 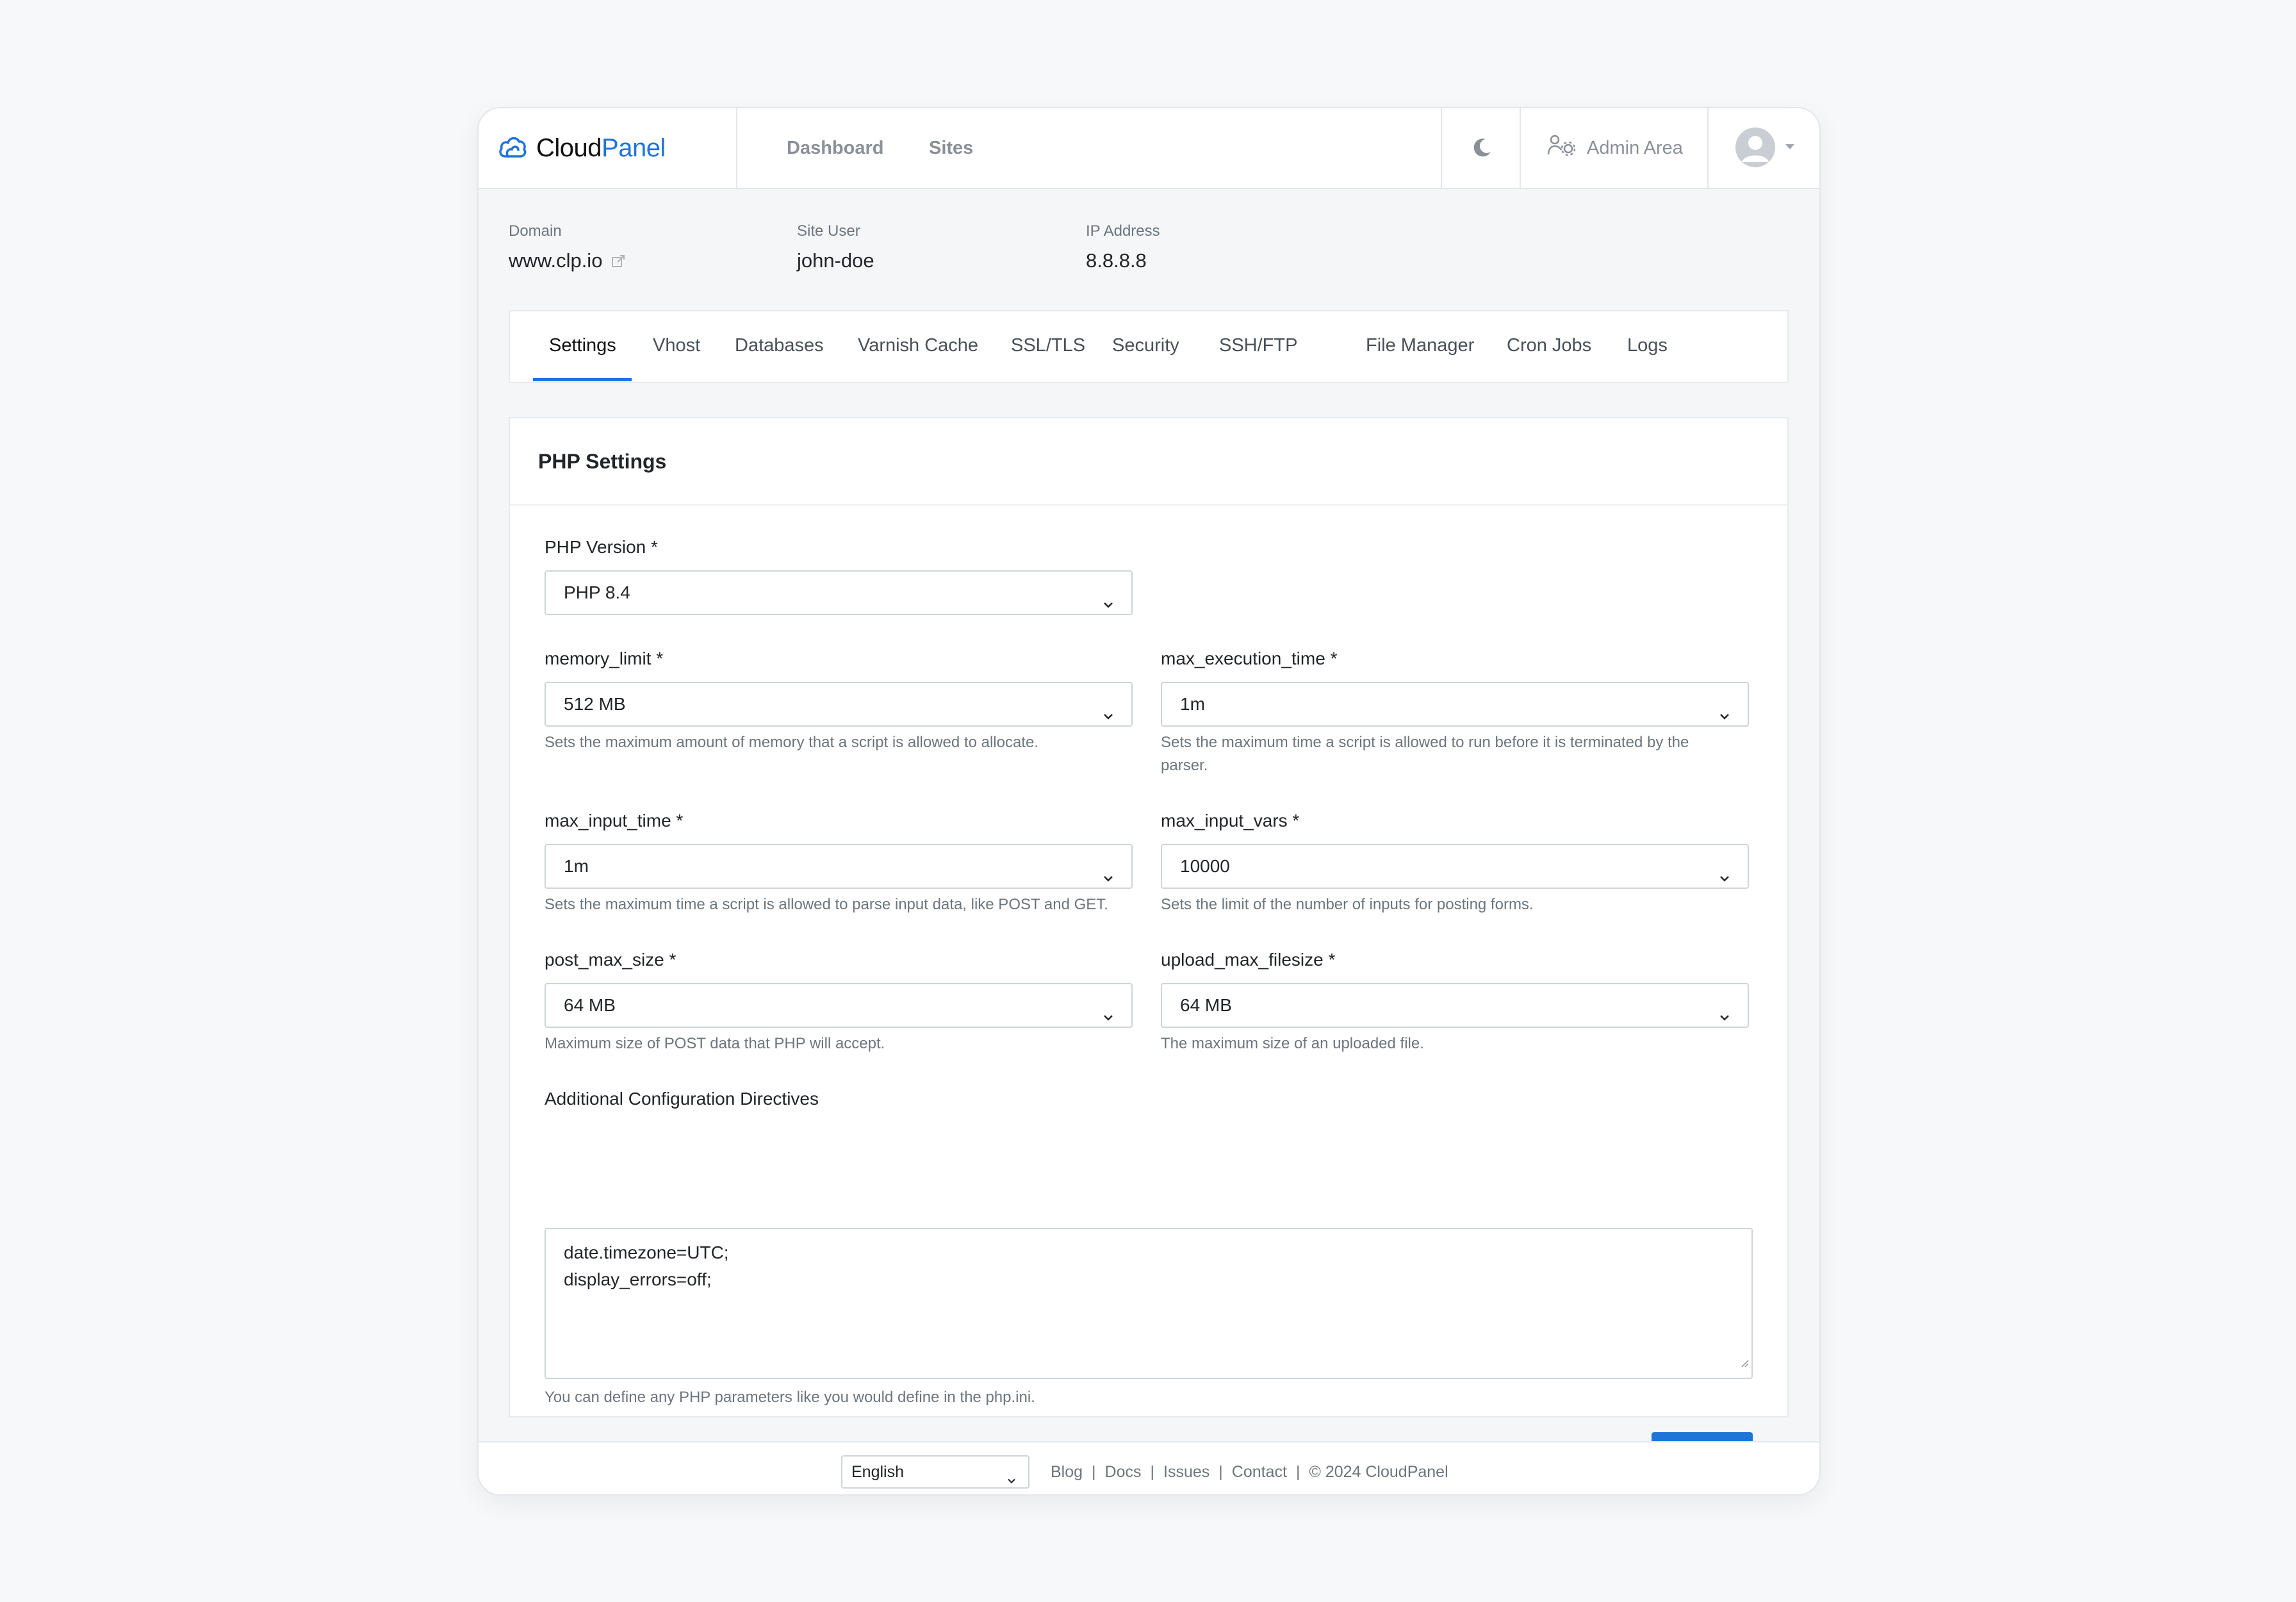 What do you see at coordinates (839, 866) in the screenshot?
I see `max-input-time-select: 1m` at bounding box center [839, 866].